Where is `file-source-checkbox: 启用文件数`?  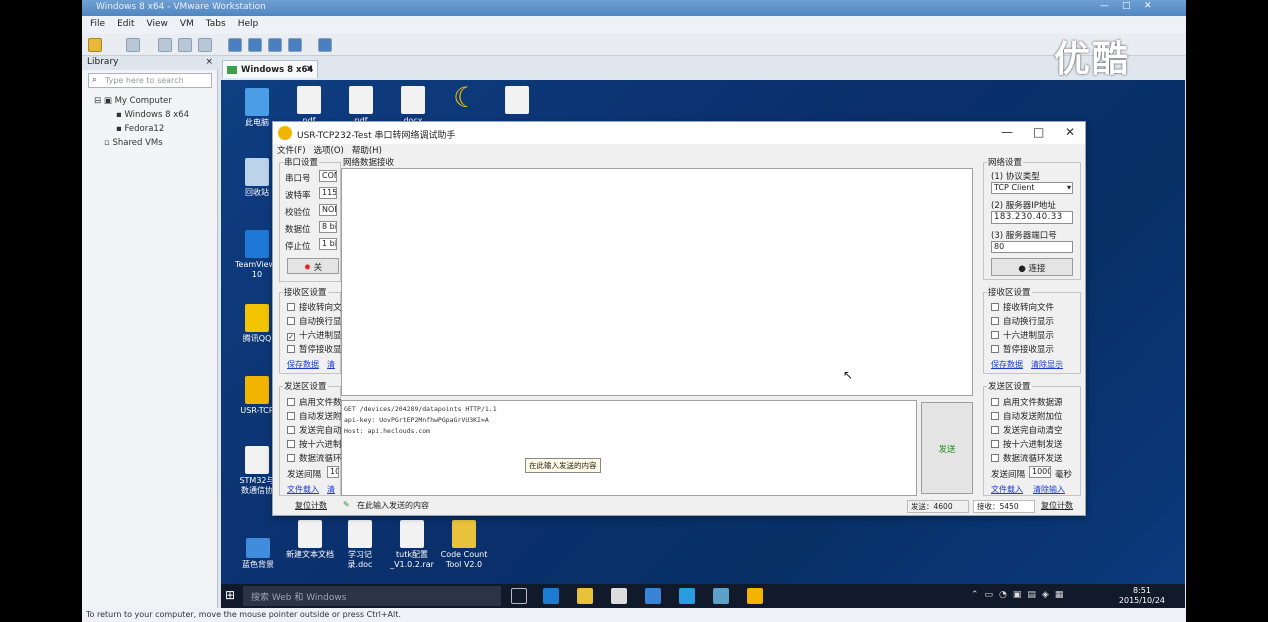 file-source-checkbox: 启用文件数 is located at coordinates (314, 402).